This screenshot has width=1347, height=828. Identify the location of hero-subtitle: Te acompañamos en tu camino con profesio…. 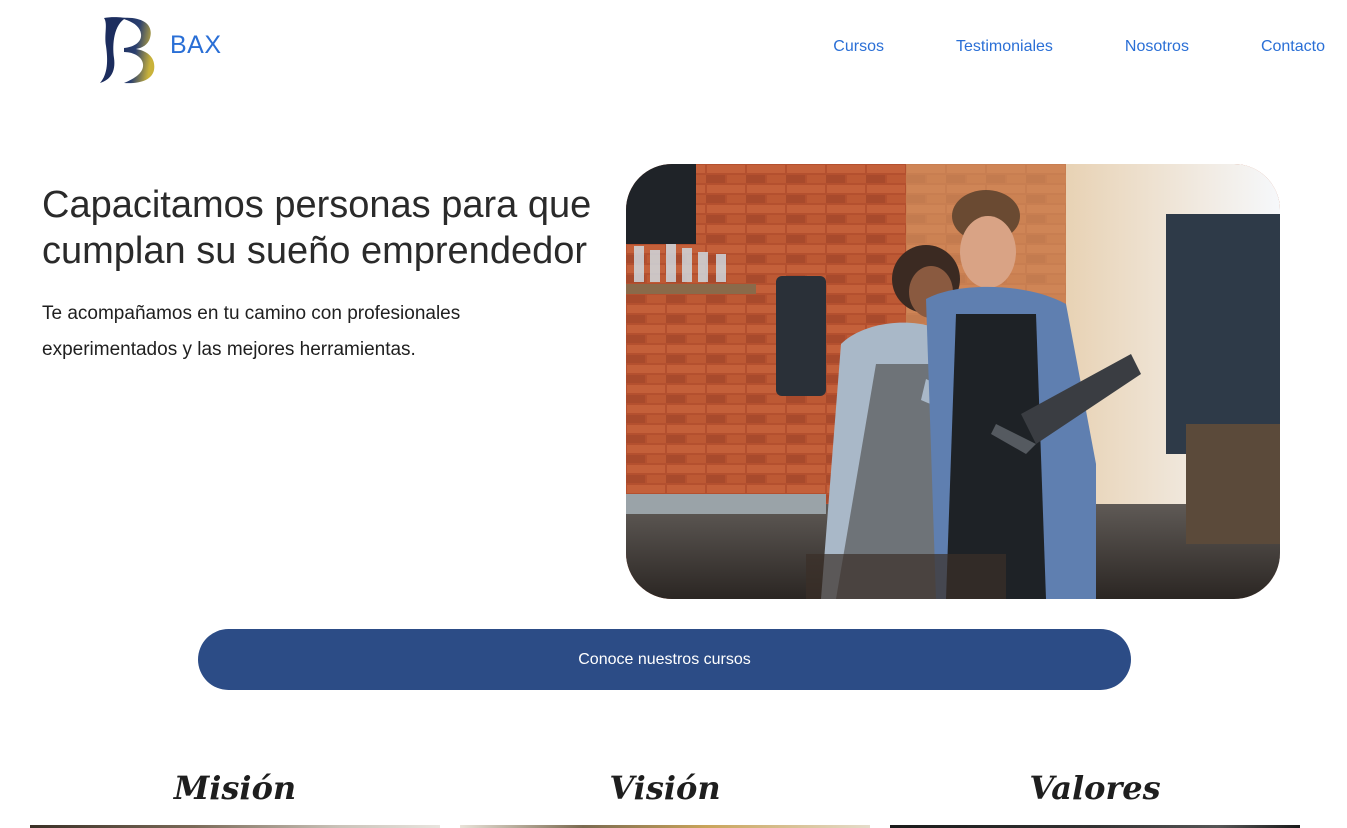
(251, 331).